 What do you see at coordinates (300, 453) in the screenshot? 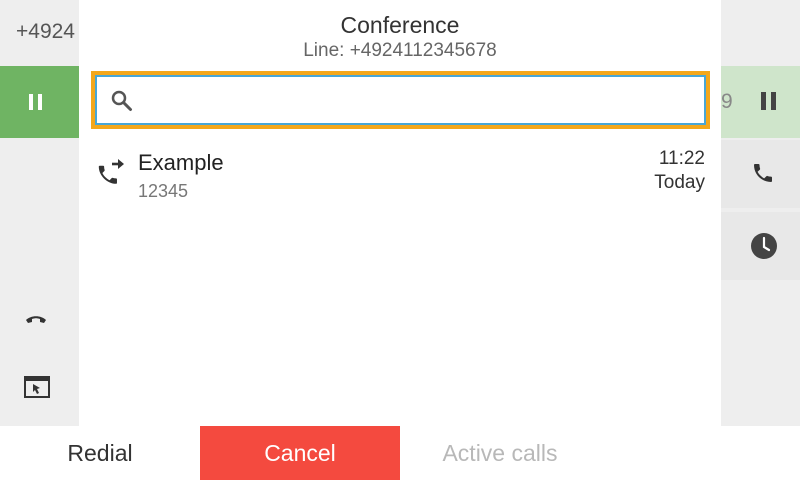
I see `cancel-button: Cancel` at bounding box center [300, 453].